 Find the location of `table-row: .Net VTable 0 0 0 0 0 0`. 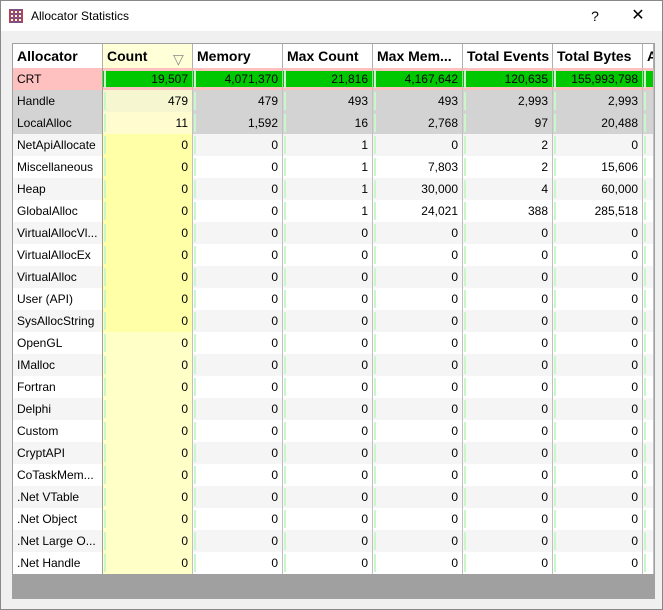

table-row: .Net VTable 0 0 0 0 0 0 is located at coordinates (333, 497).